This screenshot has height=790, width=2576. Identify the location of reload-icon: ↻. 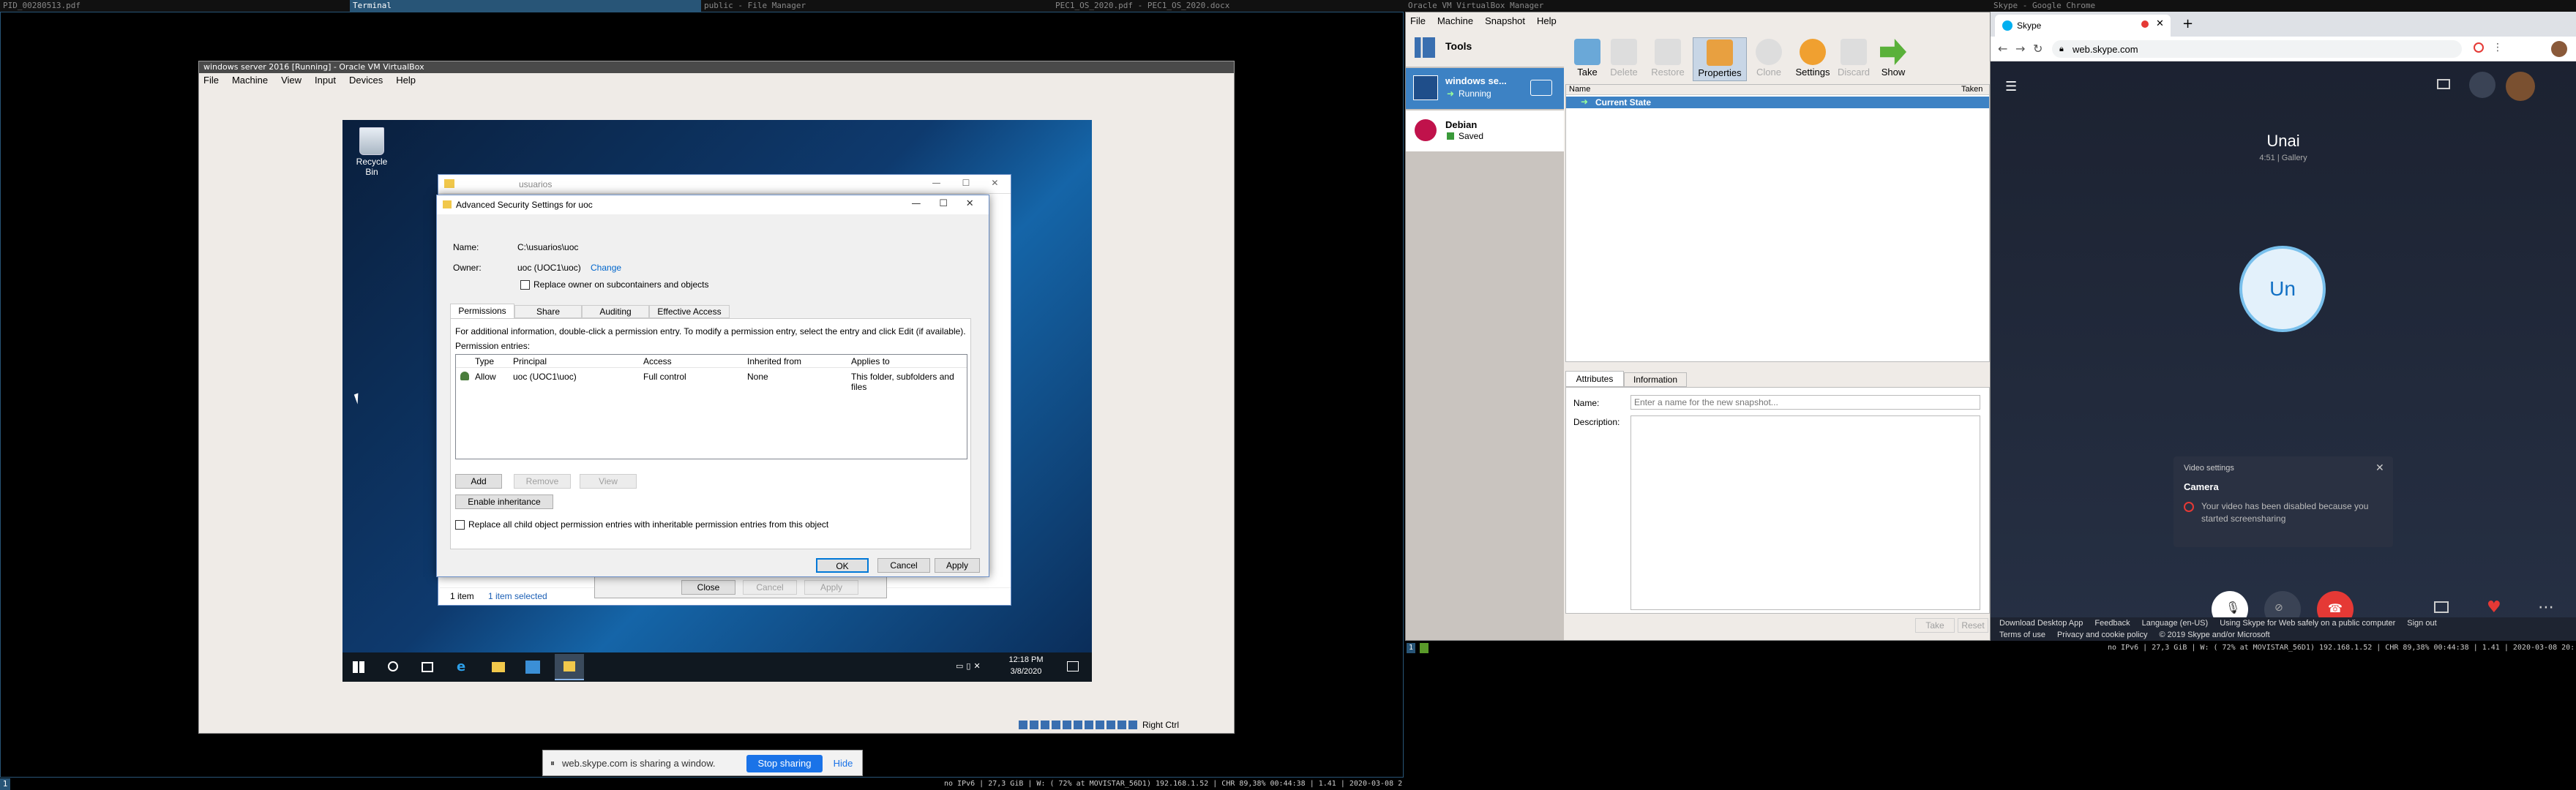
(2038, 49).